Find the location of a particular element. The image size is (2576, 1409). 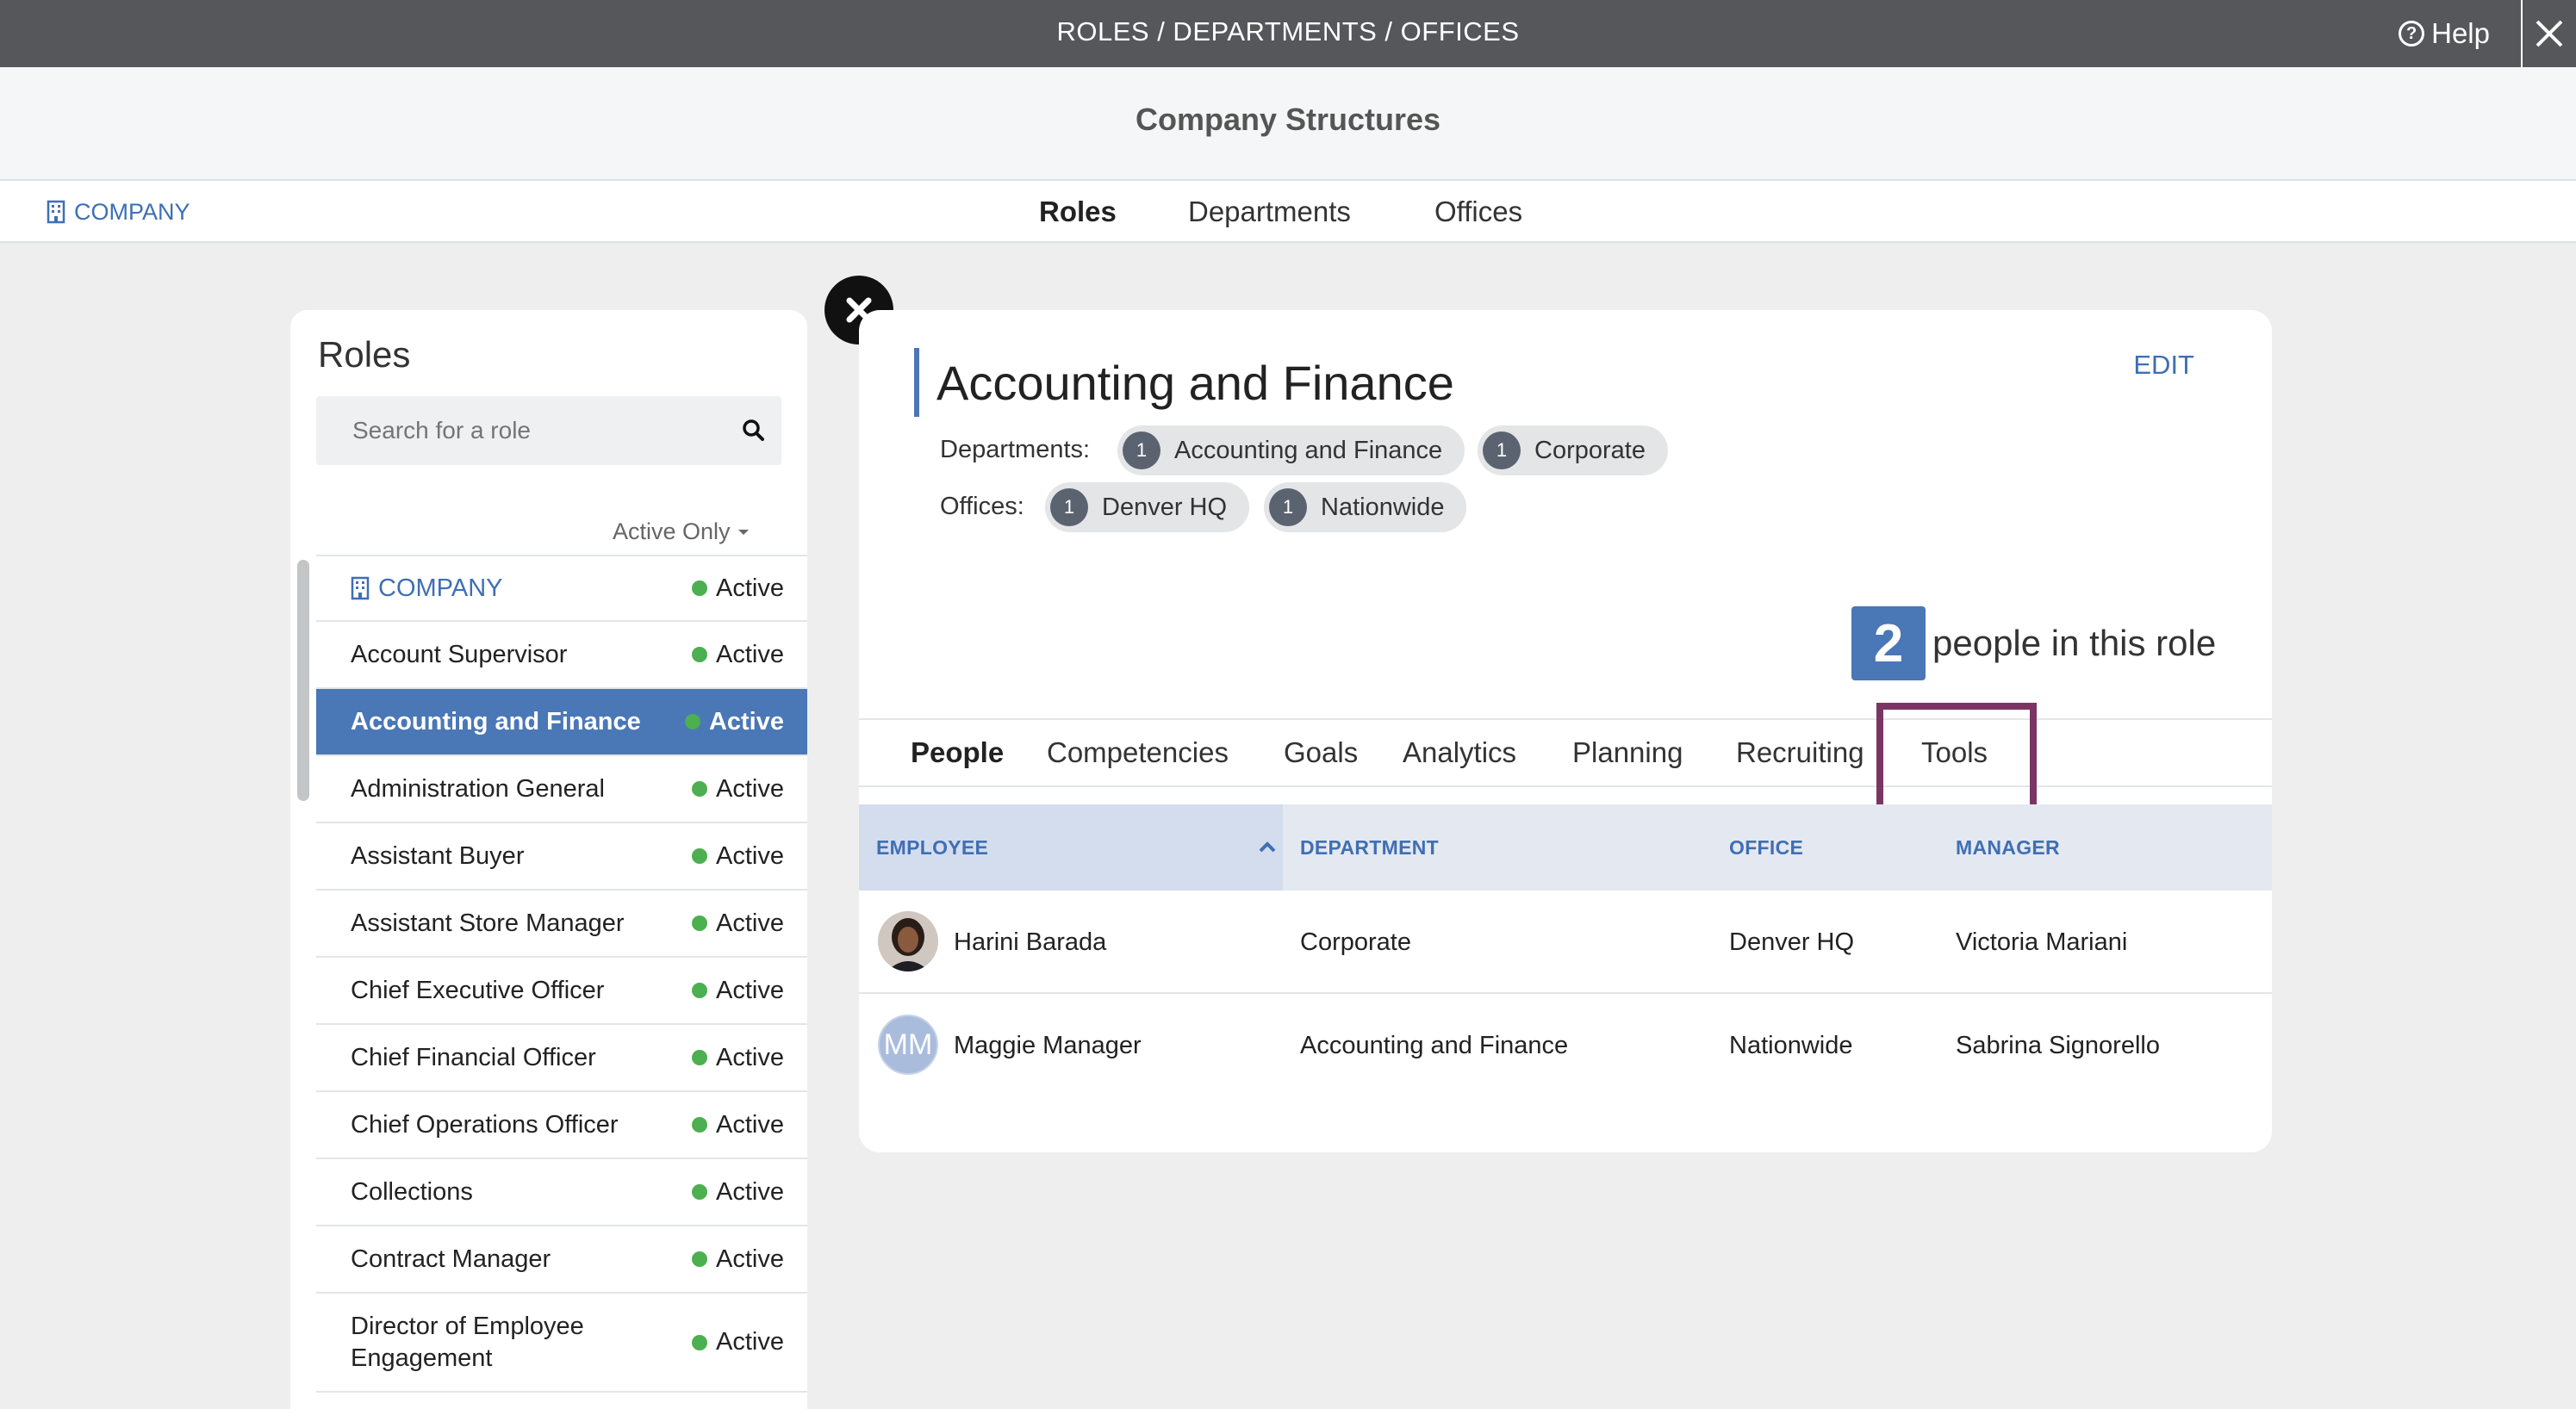

search-icon is located at coordinates (754, 430).